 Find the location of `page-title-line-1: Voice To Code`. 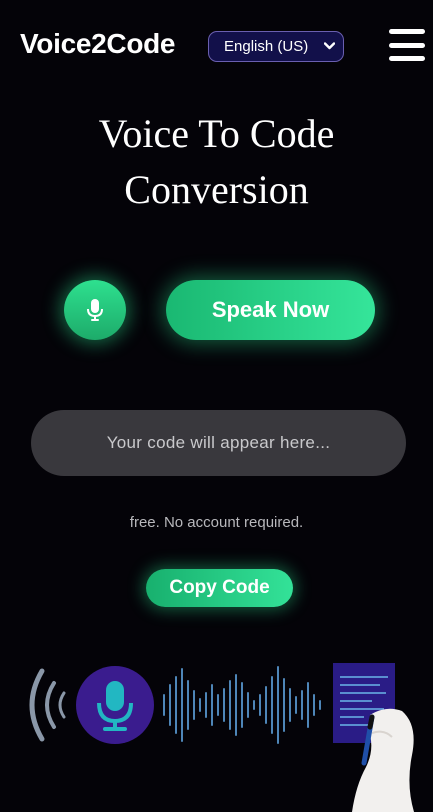

page-title-line-1: Voice To Code is located at coordinates (216, 133).